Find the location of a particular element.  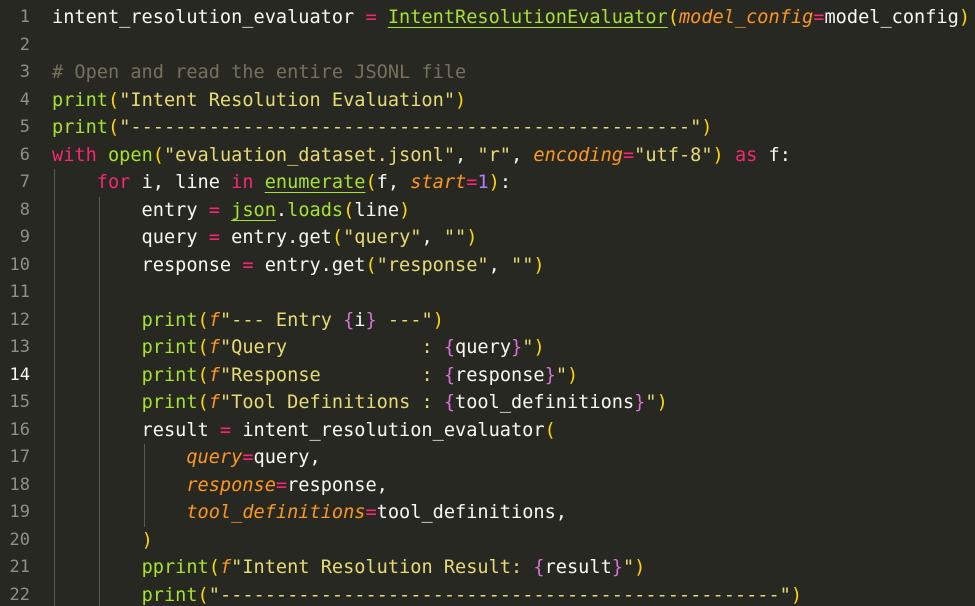

code-line: 9 query = entry.get("query", "") is located at coordinates (487, 238).